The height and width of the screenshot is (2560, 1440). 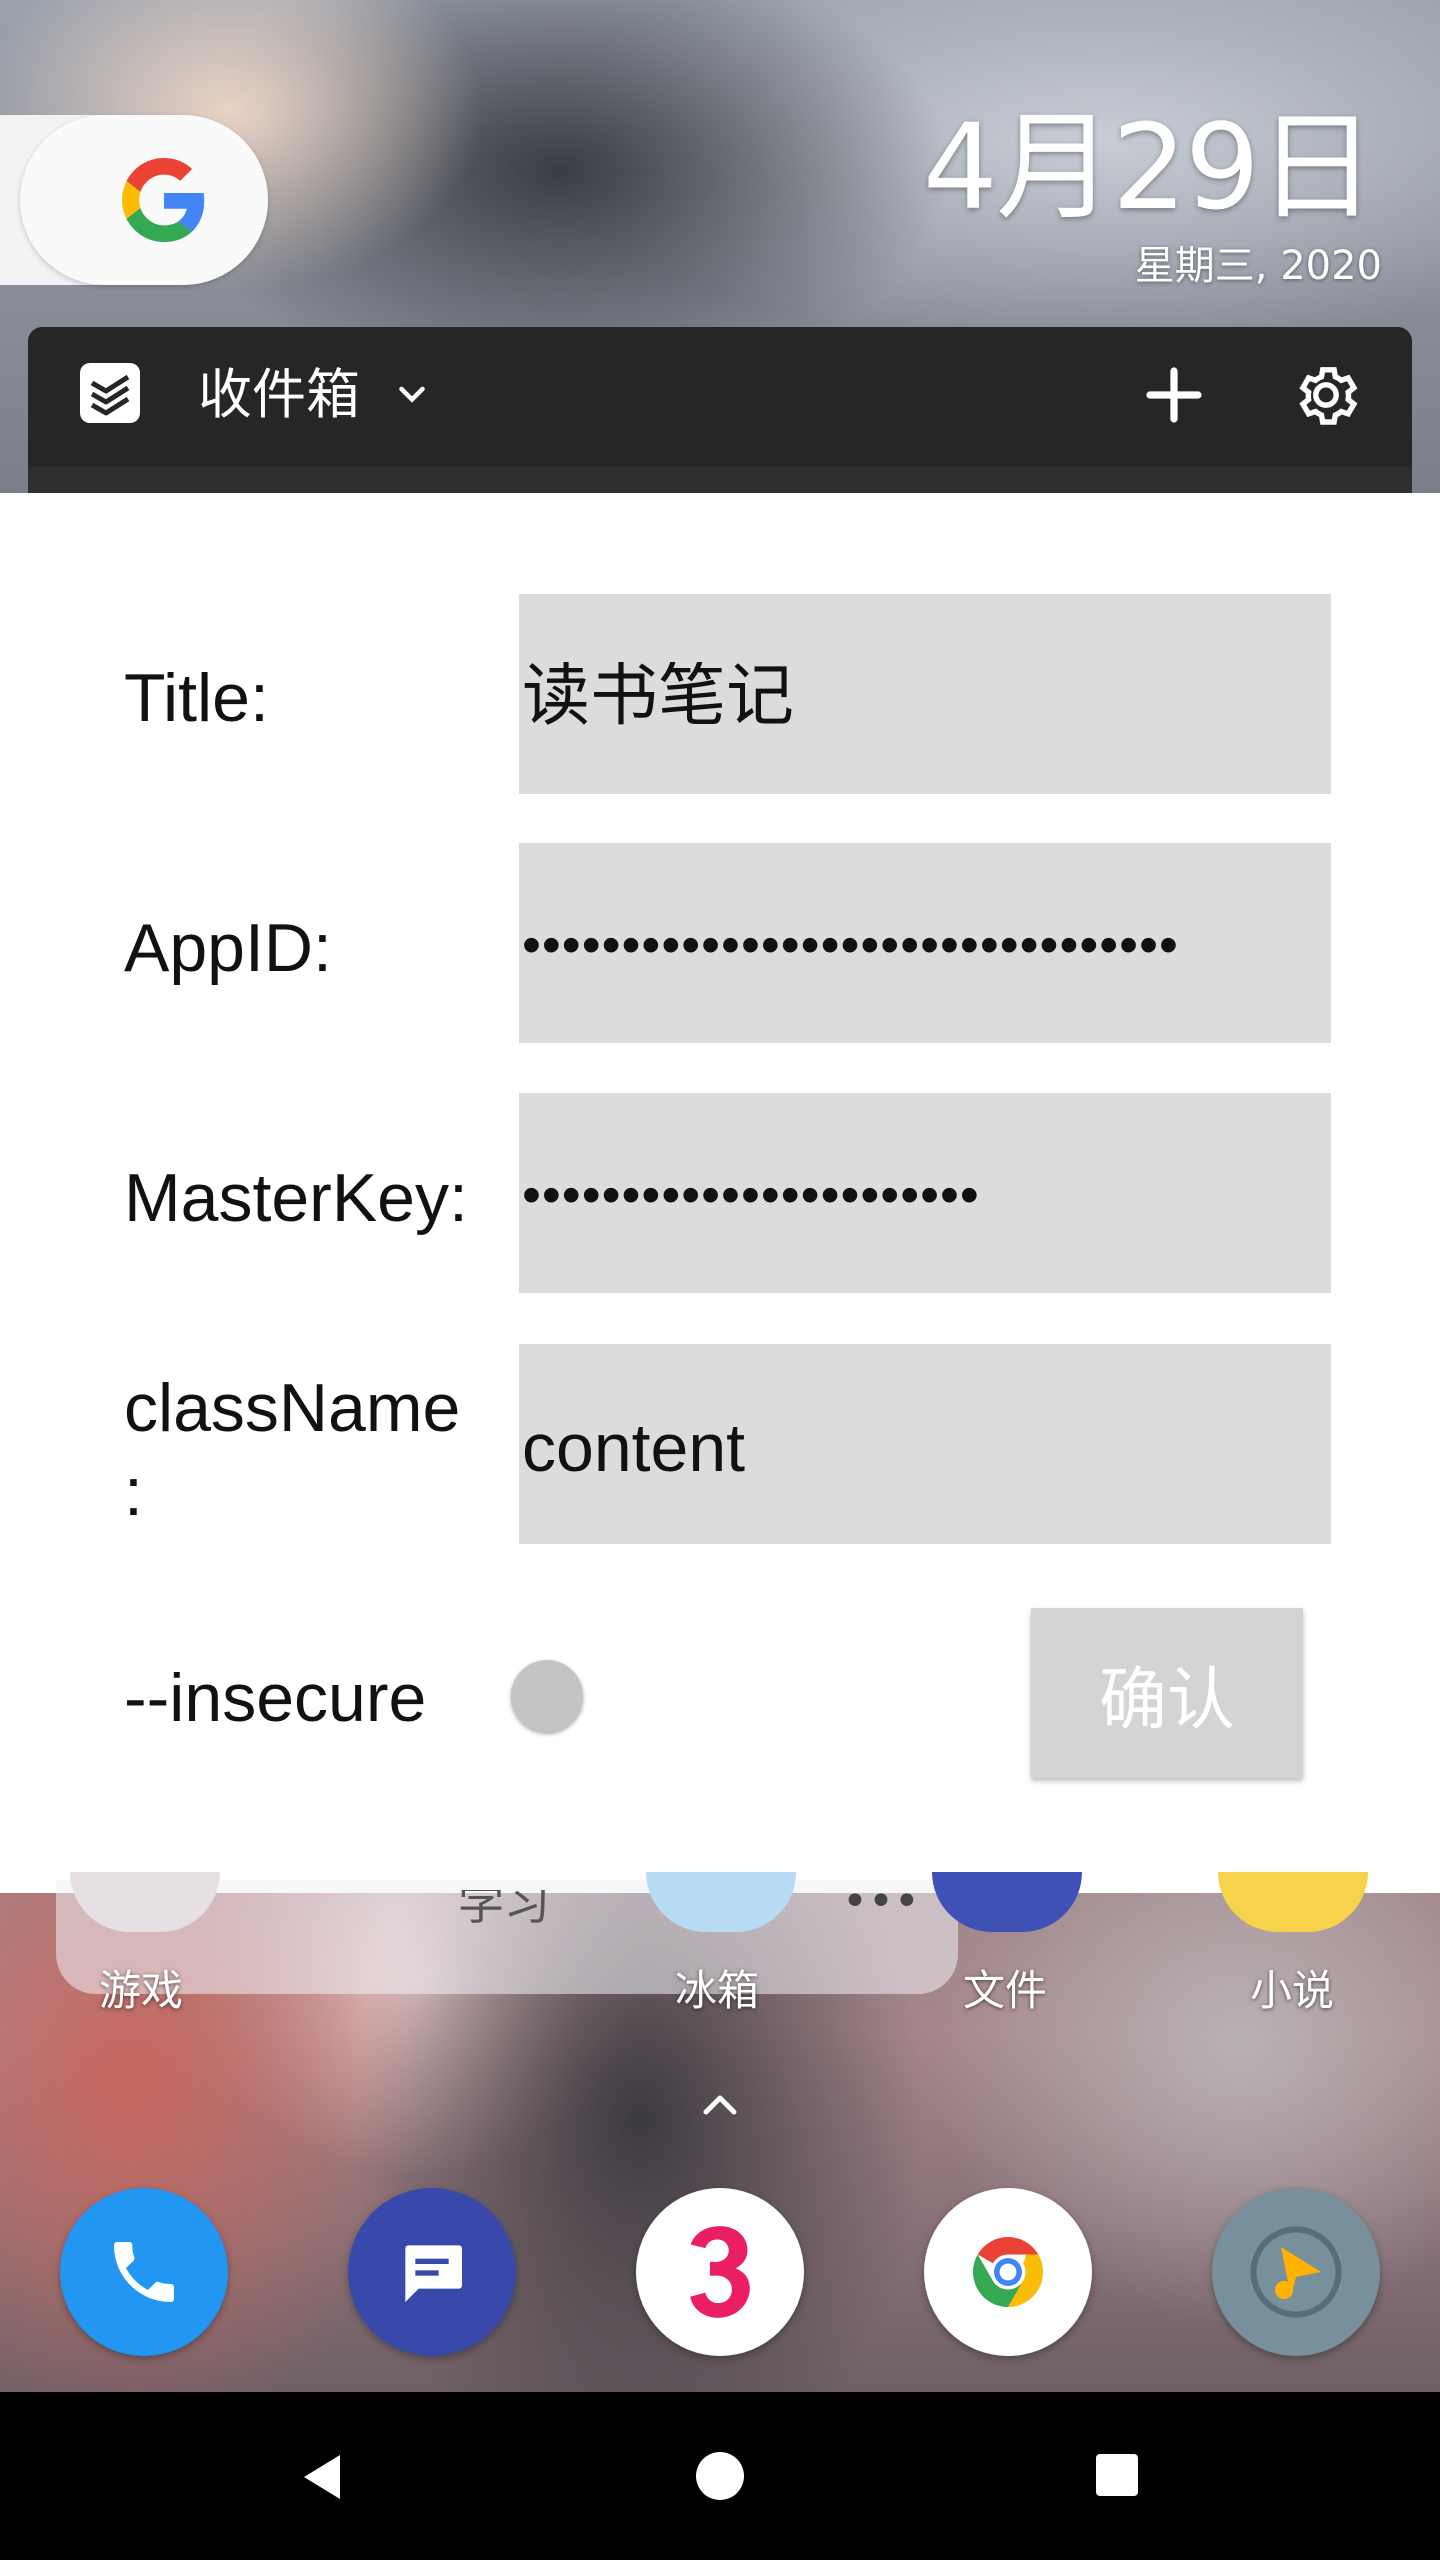 I want to click on messages-icon, so click(x=433, y=2273).